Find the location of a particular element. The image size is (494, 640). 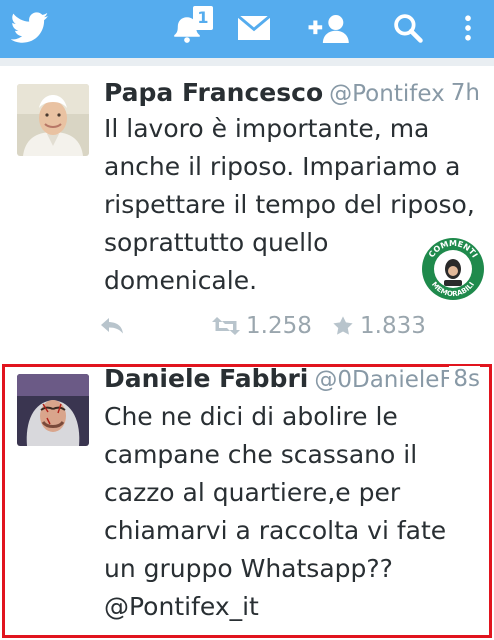

retweet-button: 1.258 is located at coordinates (262, 326).